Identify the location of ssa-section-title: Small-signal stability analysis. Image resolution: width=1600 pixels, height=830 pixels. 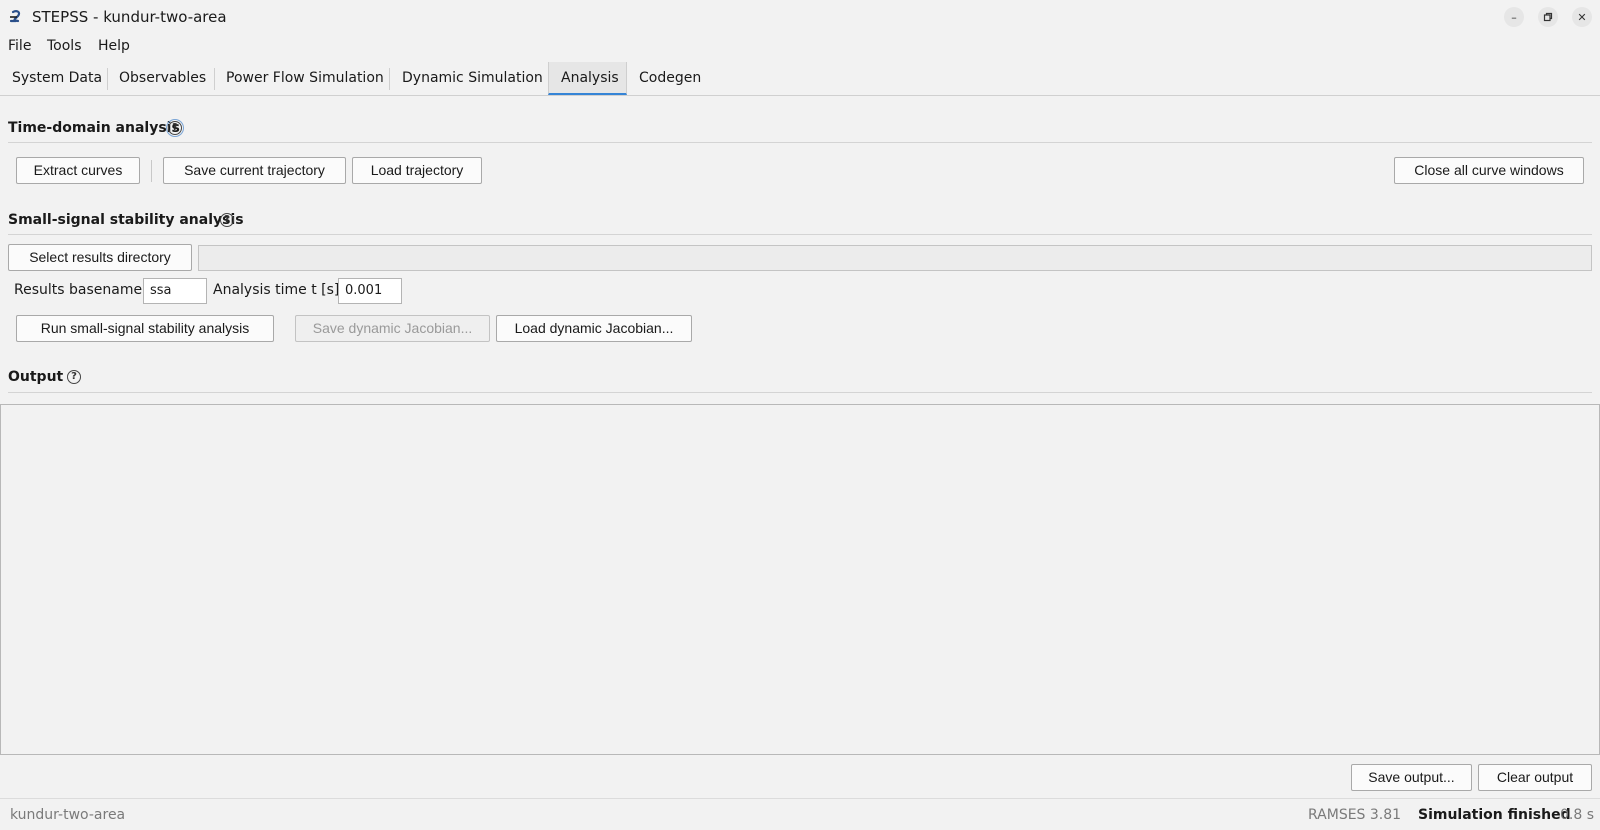
(126, 220).